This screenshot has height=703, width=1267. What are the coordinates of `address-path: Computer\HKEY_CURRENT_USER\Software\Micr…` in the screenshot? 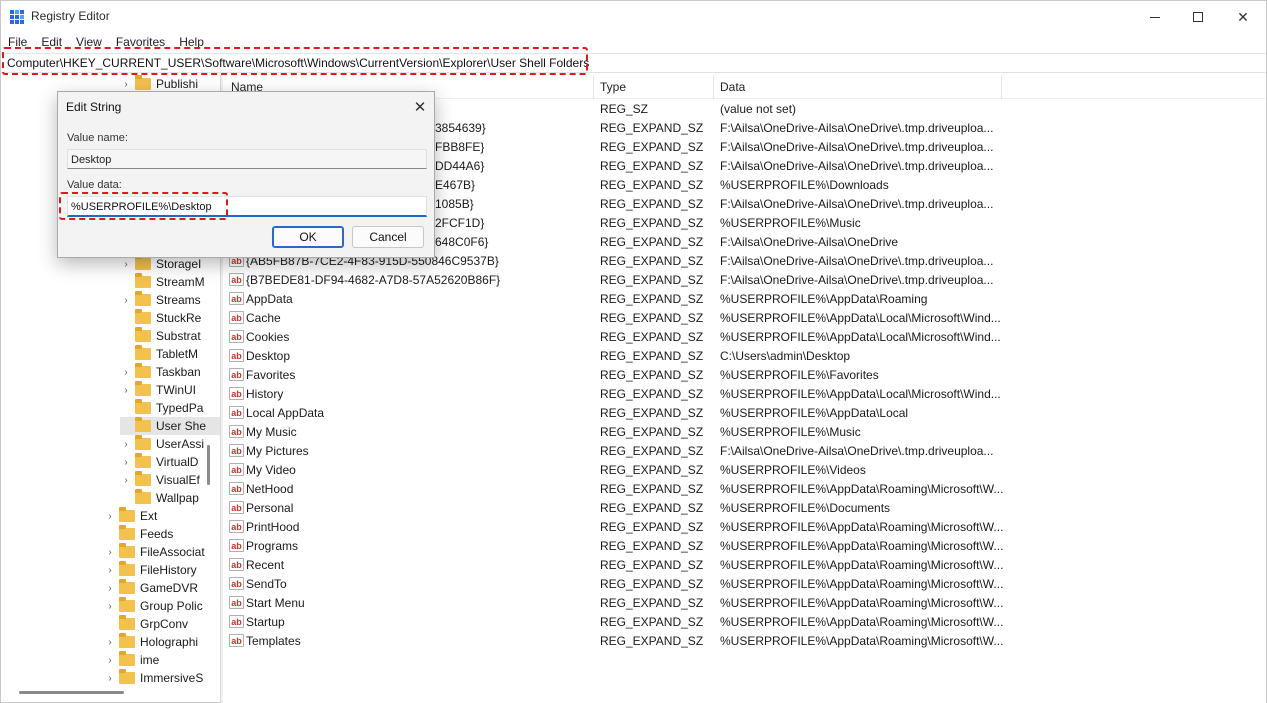 It's located at (298, 63).